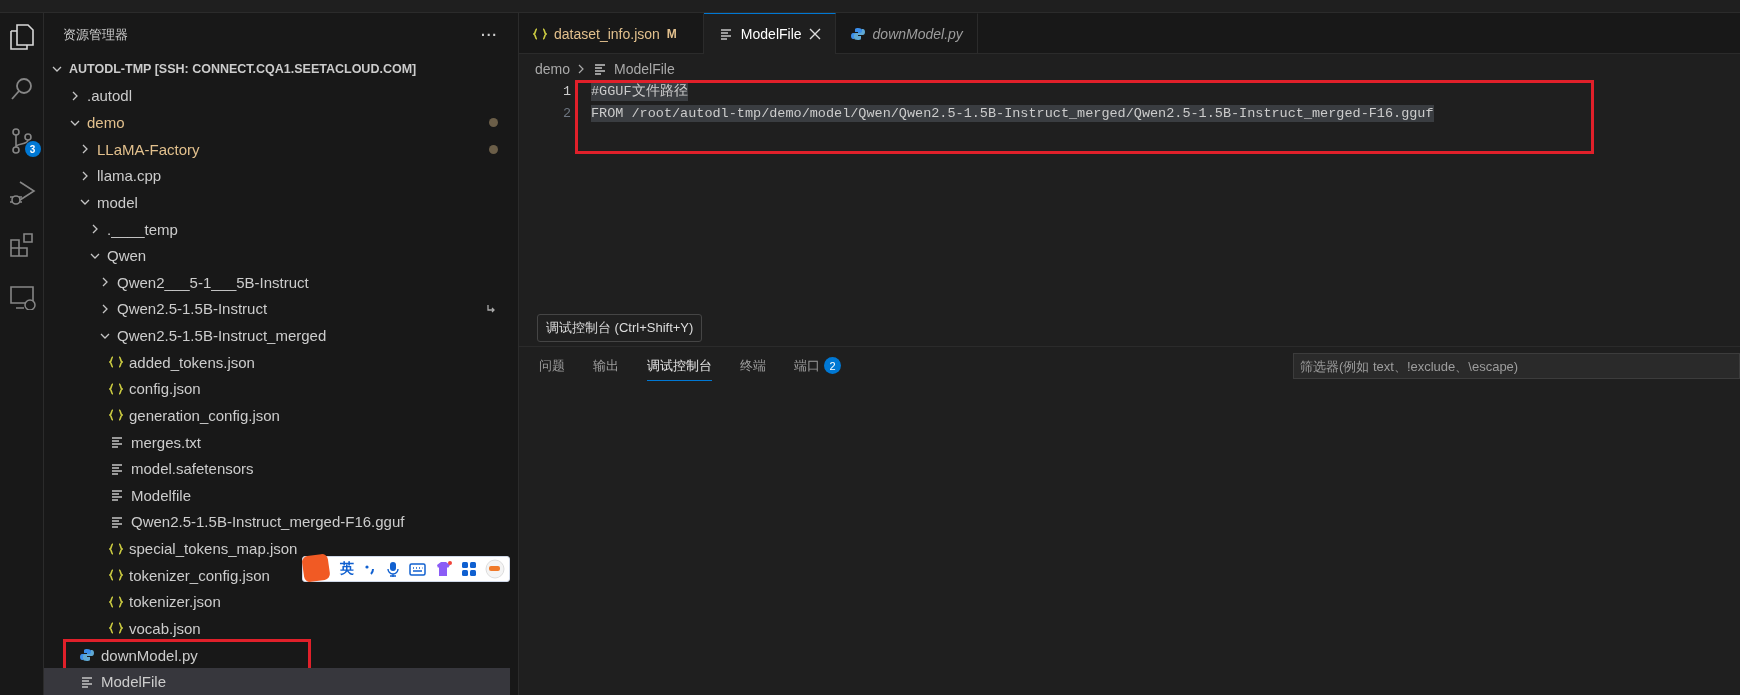 The height and width of the screenshot is (695, 1740). Describe the element at coordinates (817, 366) in the screenshot. I see `panel-tab: 端口 2` at that location.